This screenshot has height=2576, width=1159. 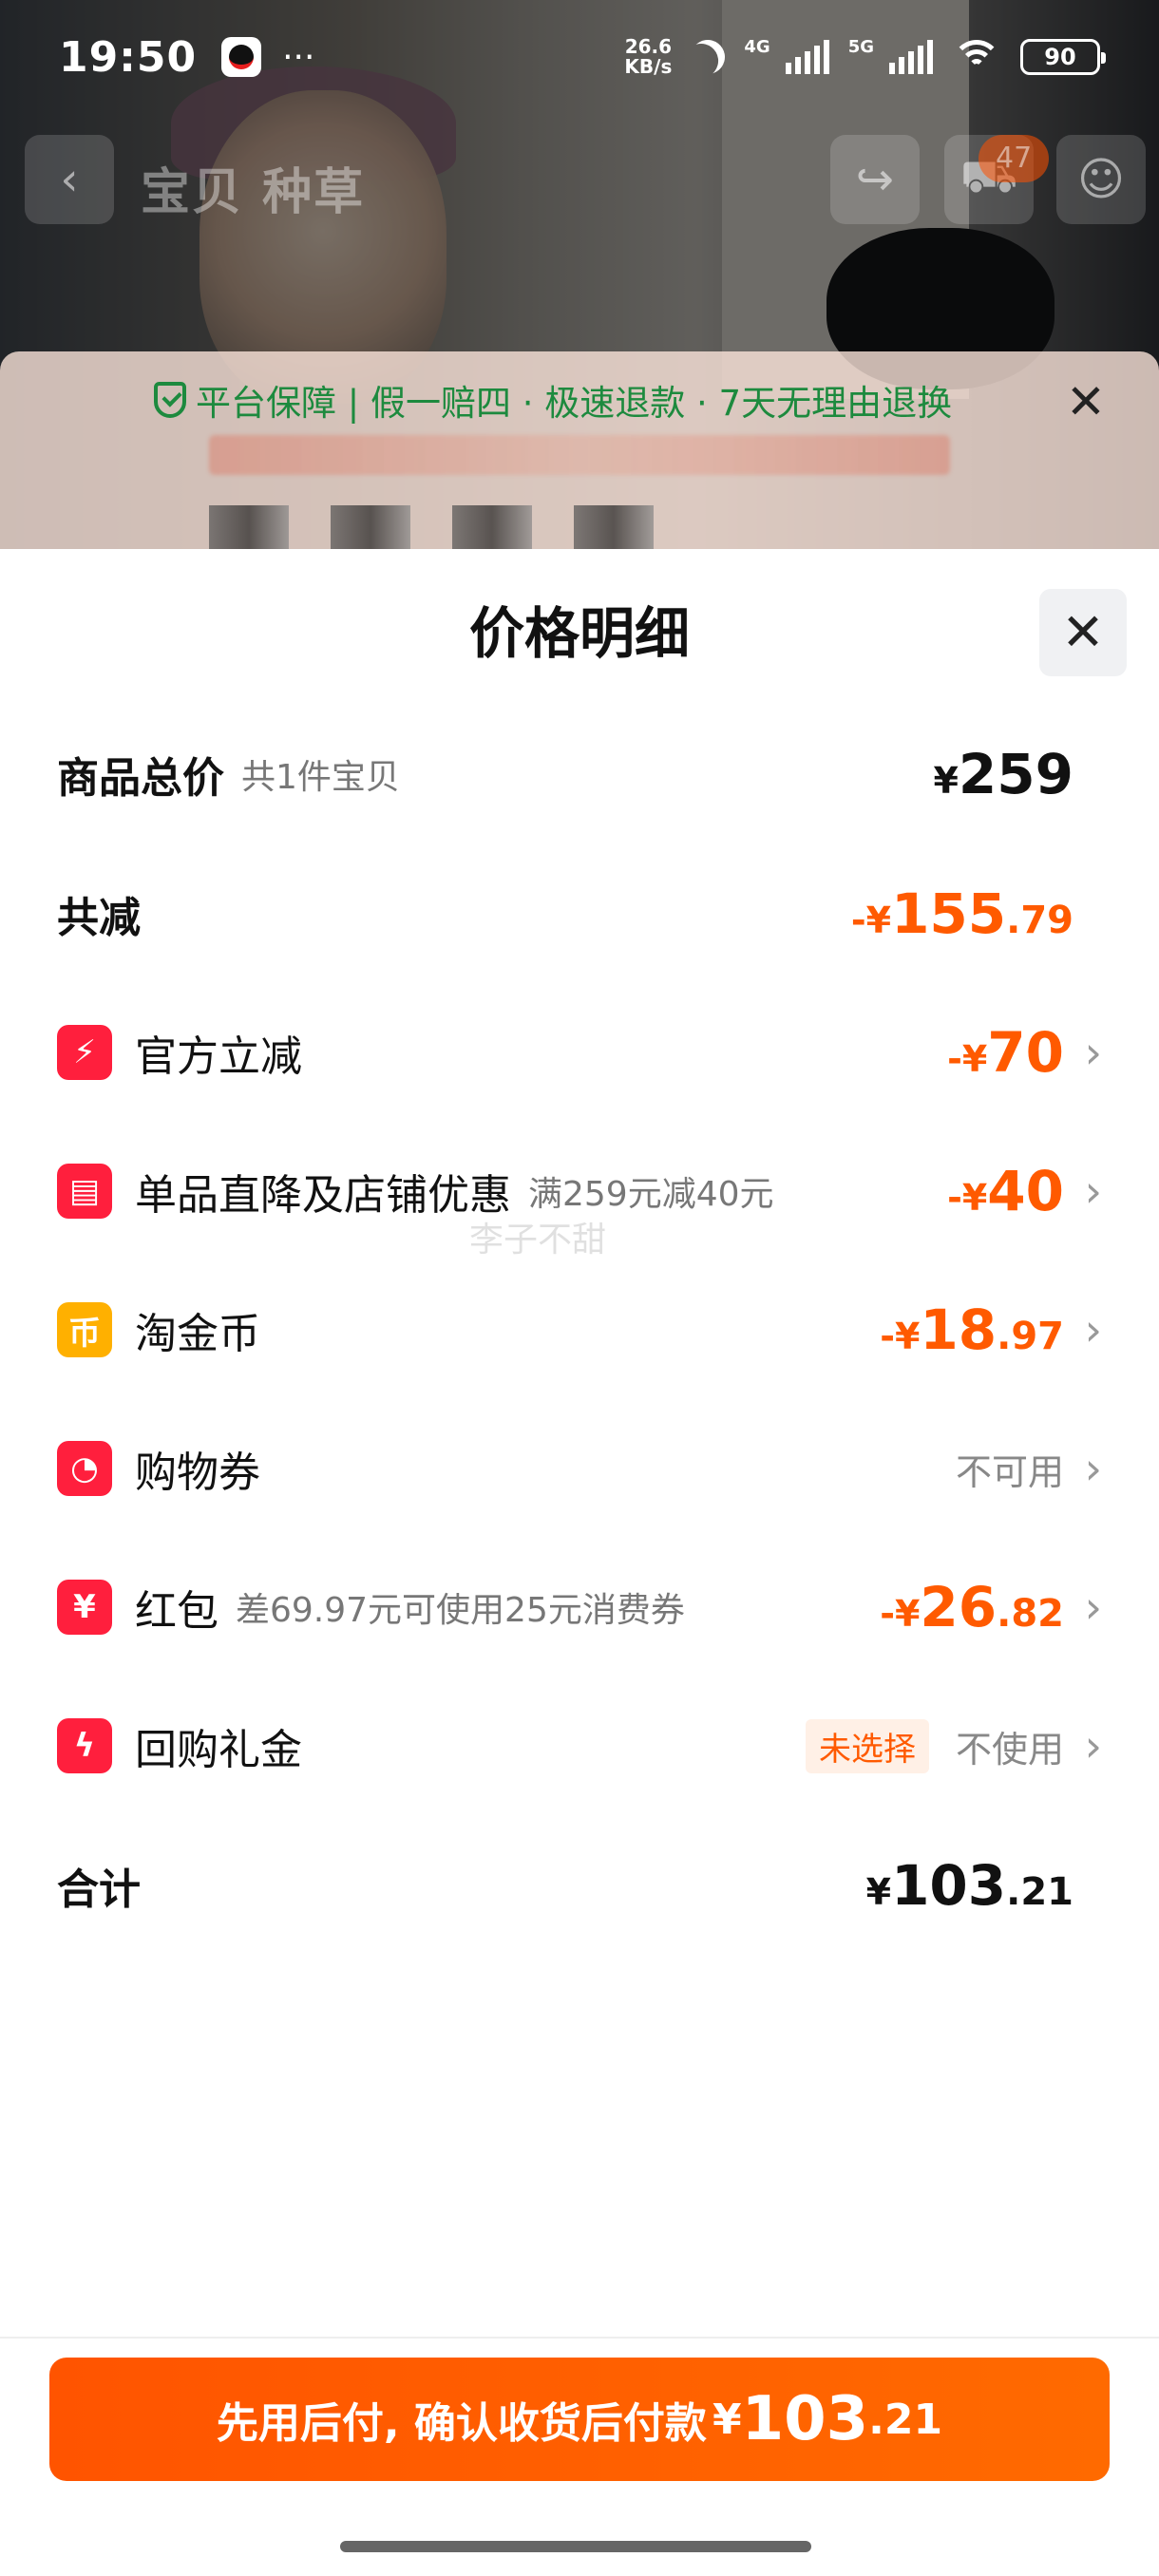 What do you see at coordinates (579, 180) in the screenshot?
I see `product-header: ‹ 宝贝 种草 ↪ ⛟ 47 ☺` at bounding box center [579, 180].